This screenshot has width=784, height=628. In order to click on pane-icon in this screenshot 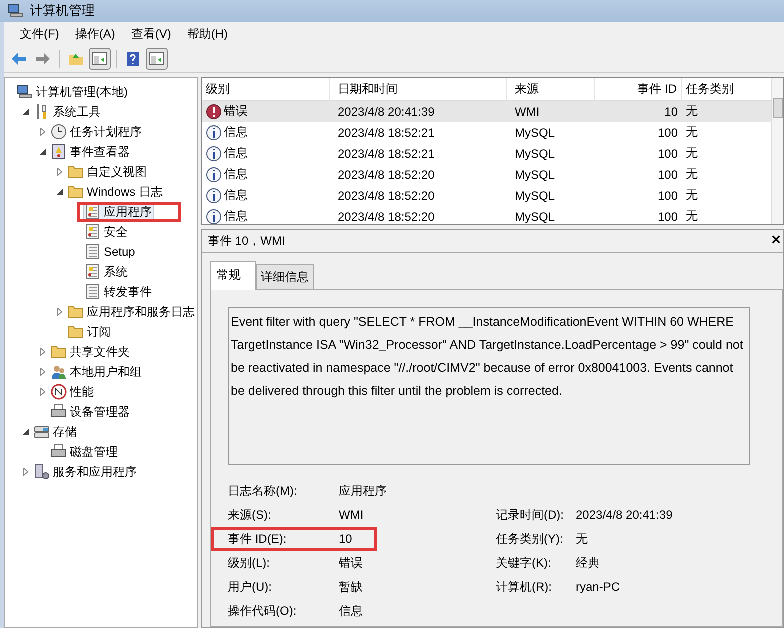, I will do `click(157, 59)`.